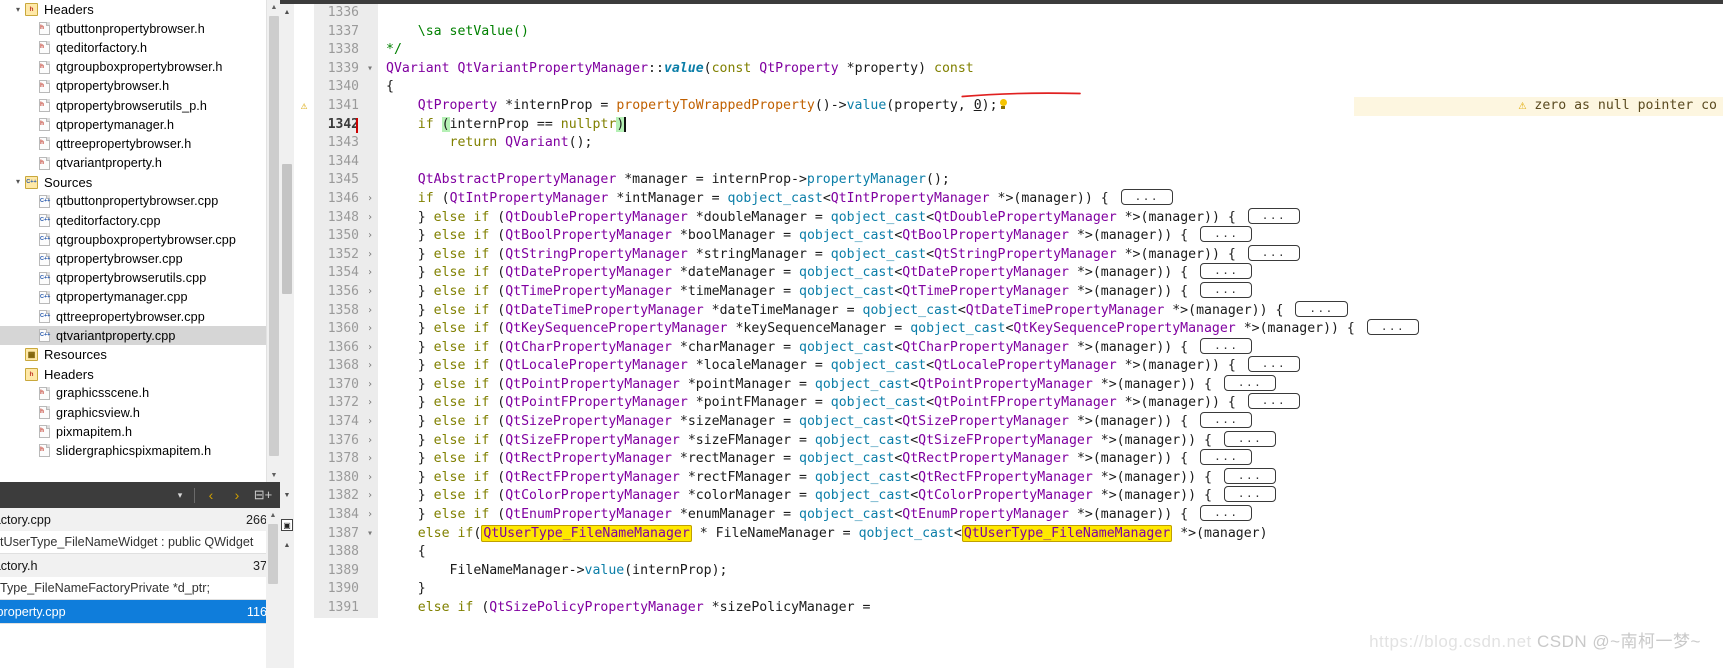 Image resolution: width=1723 pixels, height=668 pixels. I want to click on scroll-down-arrow-icon: ▼, so click(273, 475).